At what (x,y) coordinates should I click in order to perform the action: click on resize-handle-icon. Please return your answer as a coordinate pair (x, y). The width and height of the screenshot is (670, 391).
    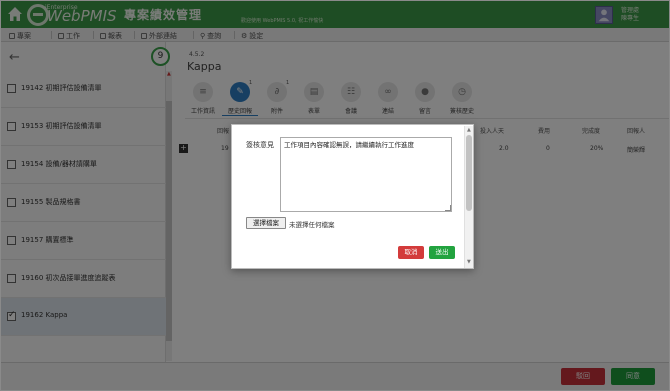
    Looking at the image, I should click on (448, 208).